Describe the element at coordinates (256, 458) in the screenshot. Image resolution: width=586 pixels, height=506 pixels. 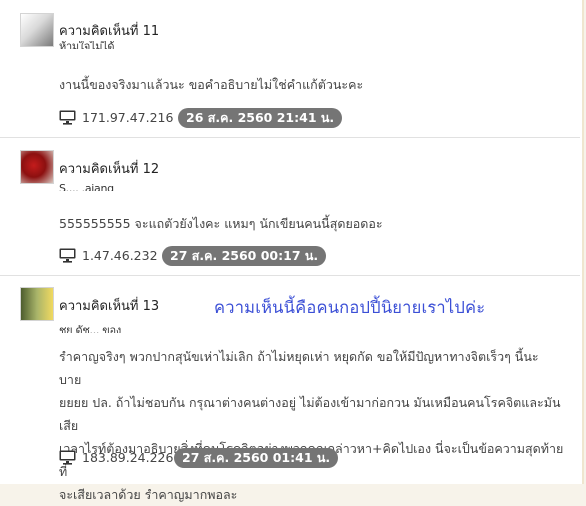
I see `date-badge: 27 ส.ค. 2560 01:41 น.` at that location.